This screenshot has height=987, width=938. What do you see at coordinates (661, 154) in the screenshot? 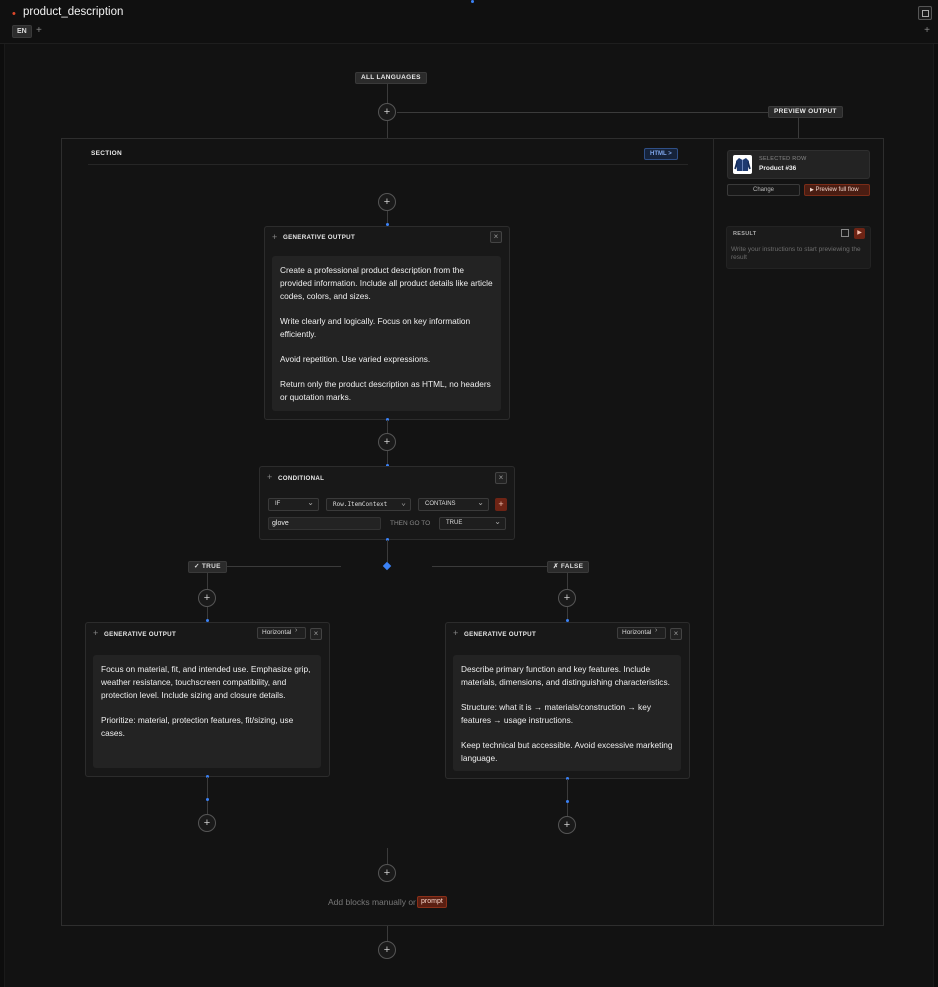
I see `format-html-chip: HTML >` at bounding box center [661, 154].